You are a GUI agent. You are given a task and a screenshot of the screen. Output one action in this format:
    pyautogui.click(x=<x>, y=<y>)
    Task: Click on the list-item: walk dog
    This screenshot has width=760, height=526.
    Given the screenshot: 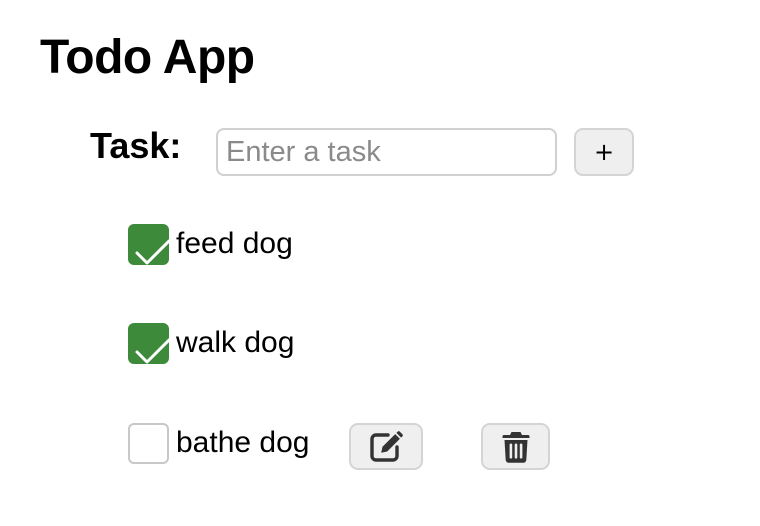 What is the action you would take?
    pyautogui.click(x=211, y=343)
    